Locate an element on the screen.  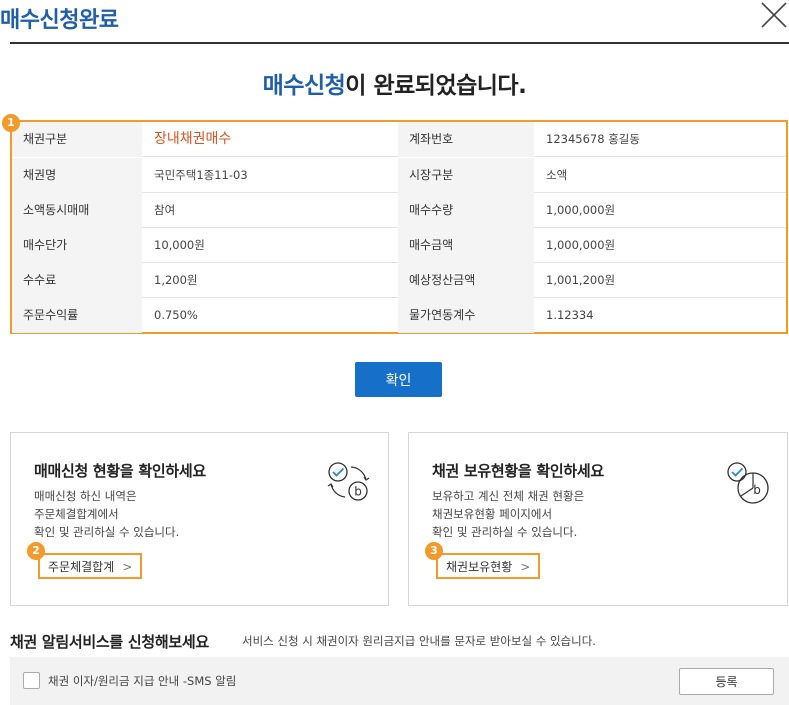
info-value: 0.750% is located at coordinates (176, 315).